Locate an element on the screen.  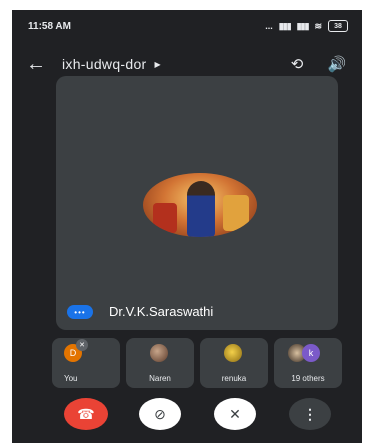
more-vert-icon: ⋮ is located at coordinates (310, 413).